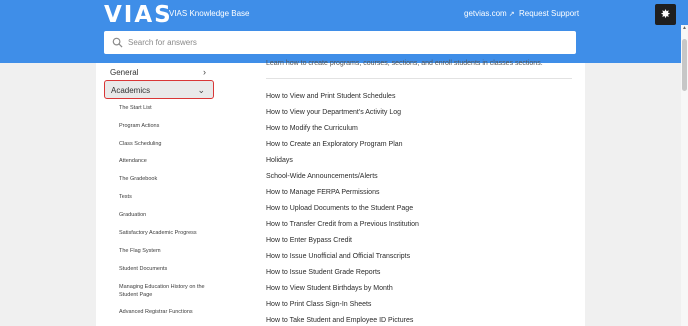 This screenshot has height=326, width=688. I want to click on sidebar-subitem: Attendance, so click(169, 161).